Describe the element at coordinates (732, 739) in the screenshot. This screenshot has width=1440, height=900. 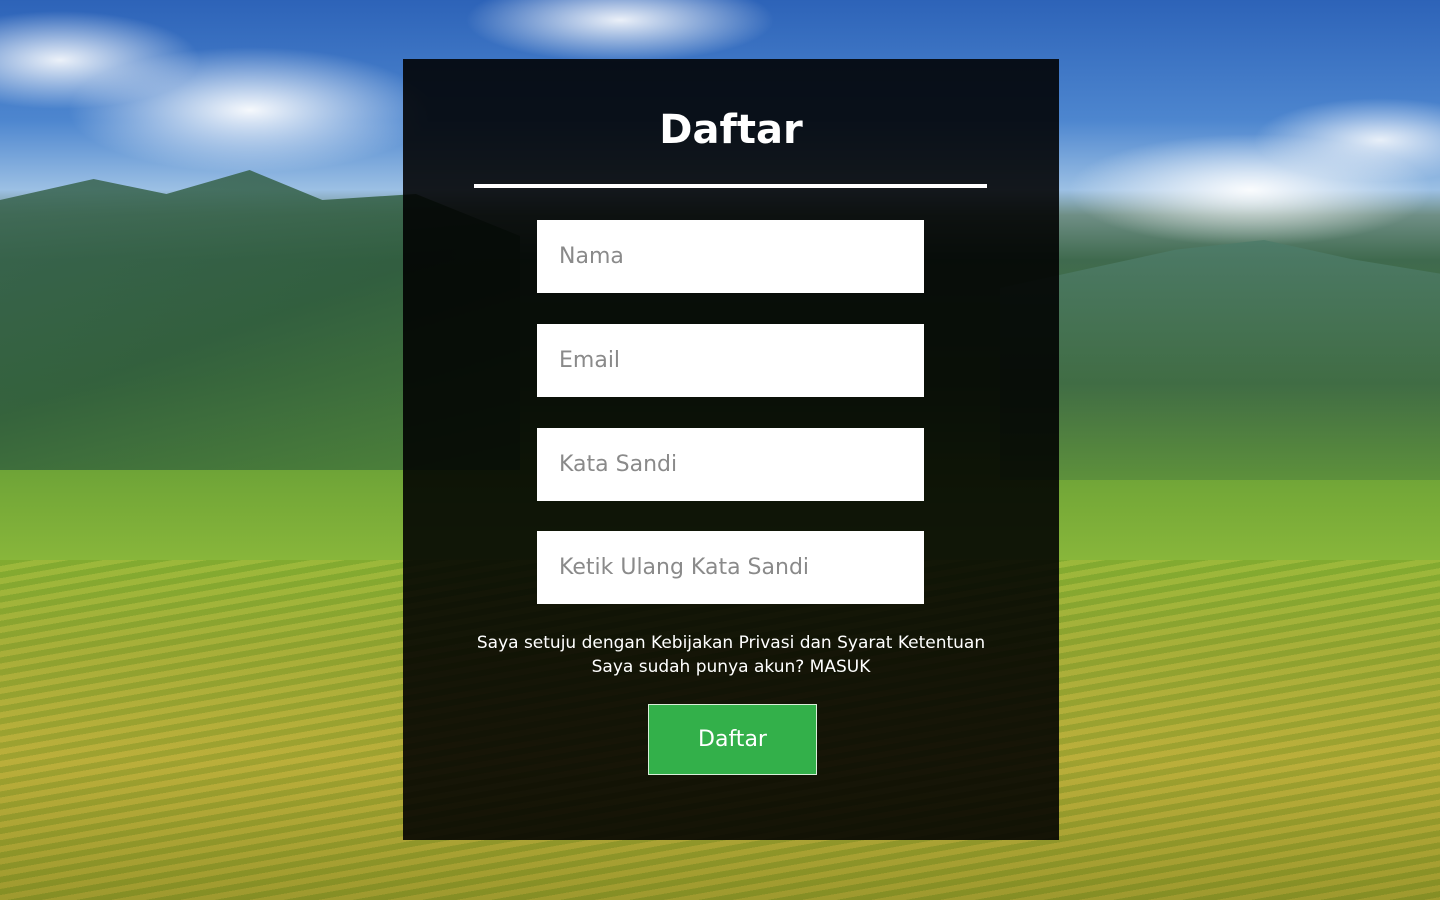
I see `register-button: Daftar` at that location.